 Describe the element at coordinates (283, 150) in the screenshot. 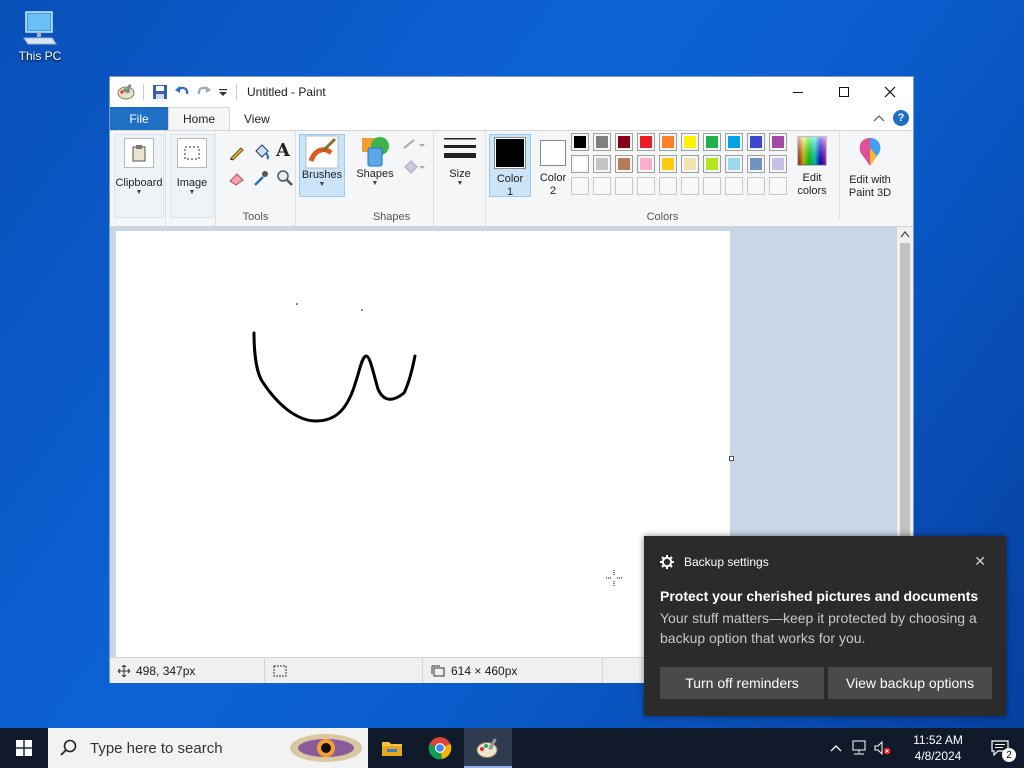

I see `text-tool-icon: A` at that location.